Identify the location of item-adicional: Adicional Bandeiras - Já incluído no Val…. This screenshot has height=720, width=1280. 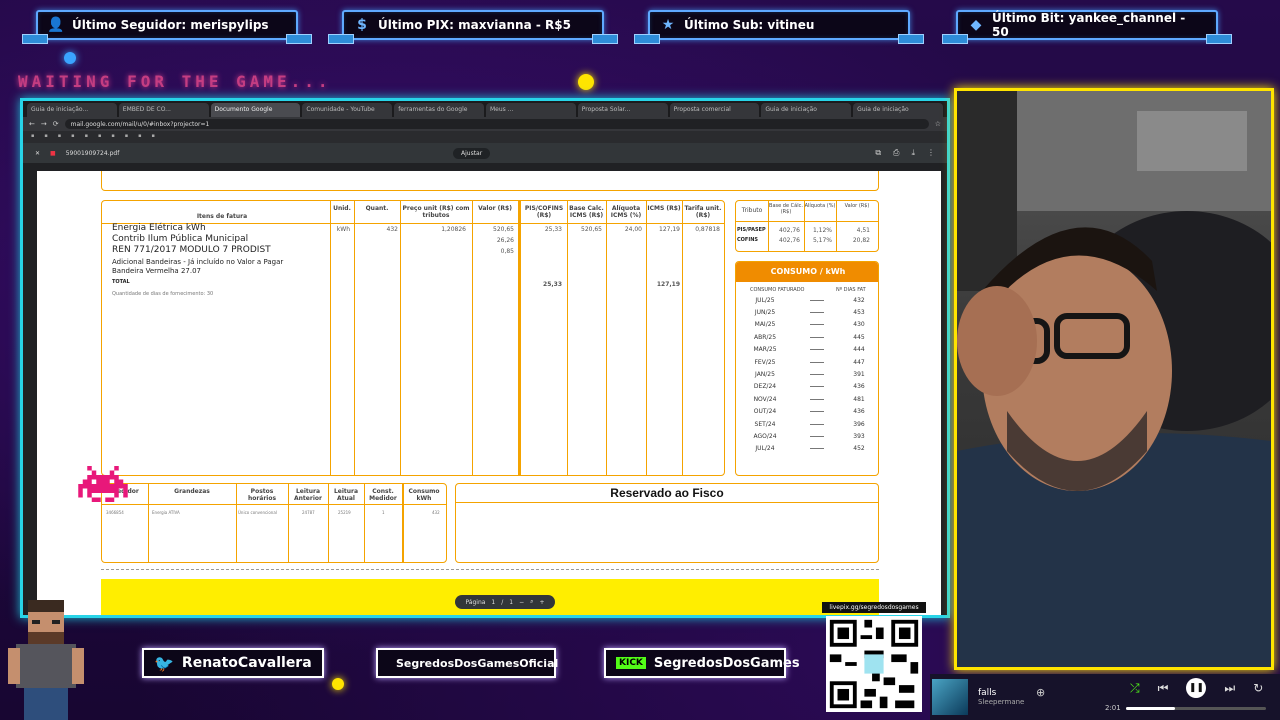
(198, 262).